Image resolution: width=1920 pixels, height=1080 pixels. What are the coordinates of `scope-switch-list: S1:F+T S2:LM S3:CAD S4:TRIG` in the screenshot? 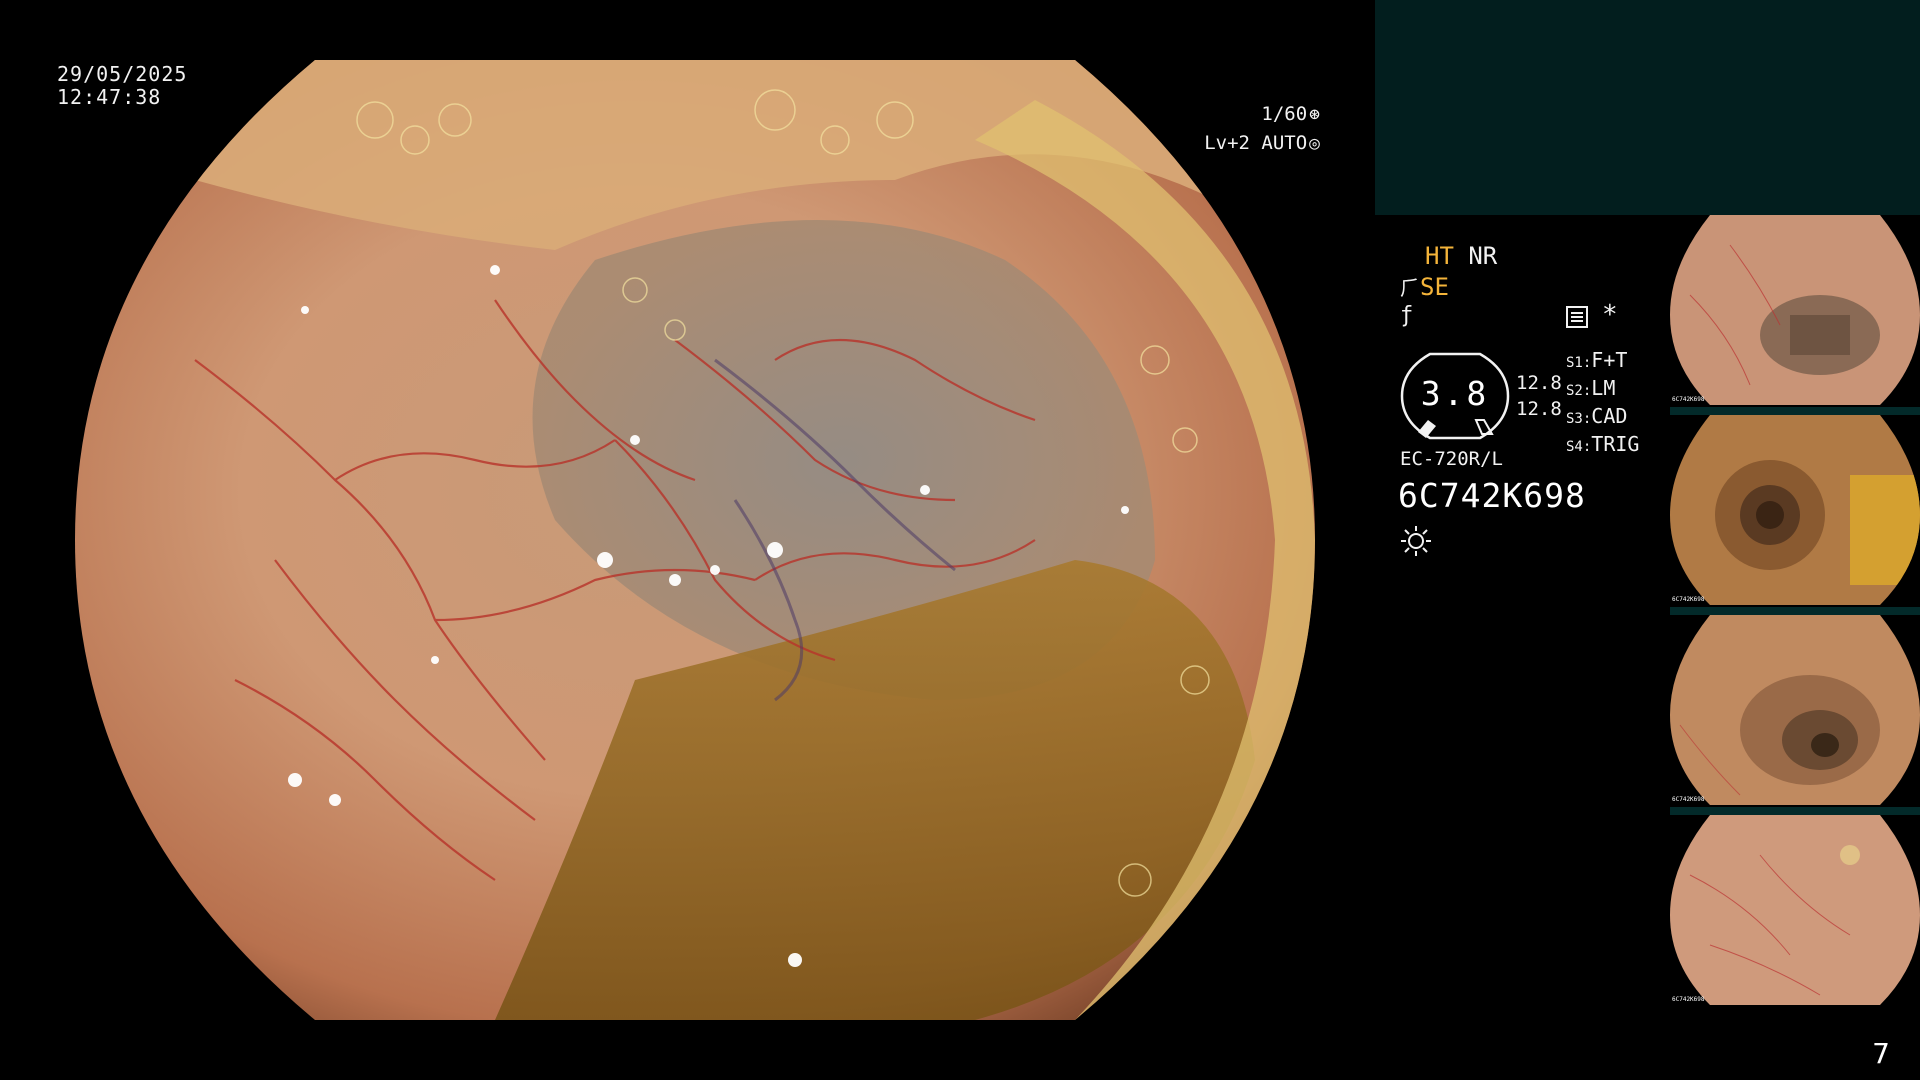 It's located at (1602, 404).